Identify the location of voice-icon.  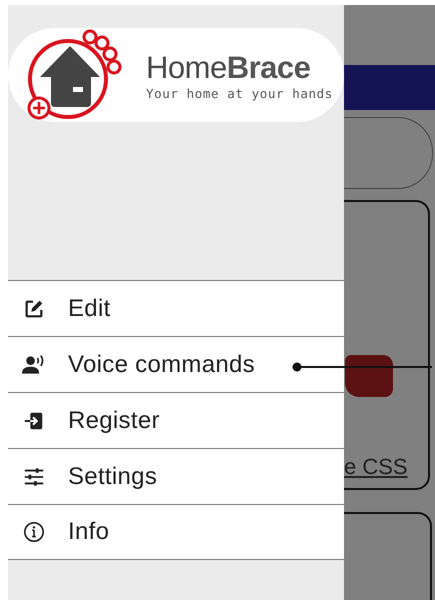
(34, 364).